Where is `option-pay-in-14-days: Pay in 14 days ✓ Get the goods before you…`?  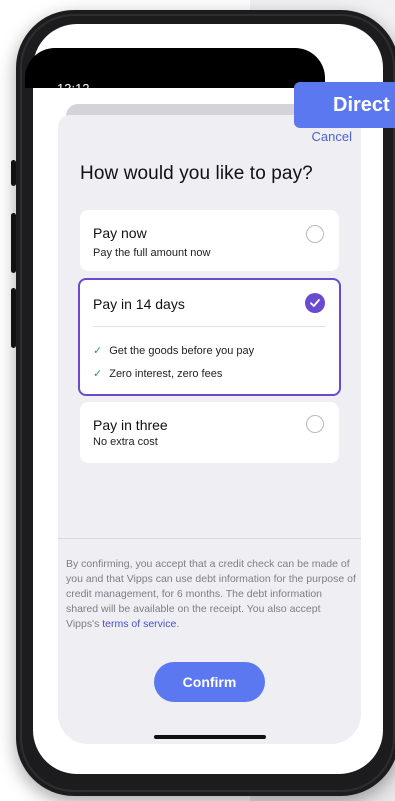
option-pay-in-14-days: Pay in 14 days ✓ Get the goods before you… is located at coordinates (209, 337).